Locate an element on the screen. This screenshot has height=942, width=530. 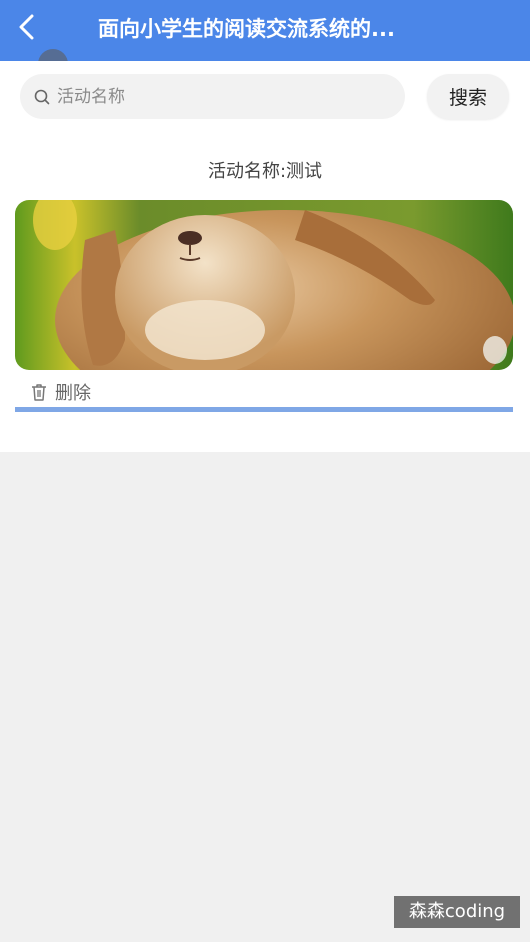
search-bar is located at coordinates (212, 96).